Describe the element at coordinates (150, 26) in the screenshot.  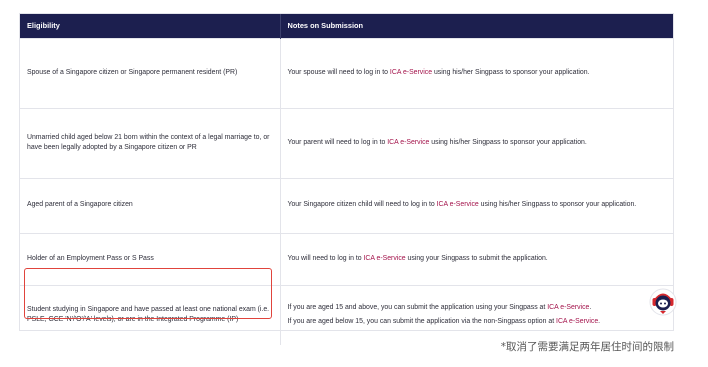
I see `header-eligibility: Eligibility` at that location.